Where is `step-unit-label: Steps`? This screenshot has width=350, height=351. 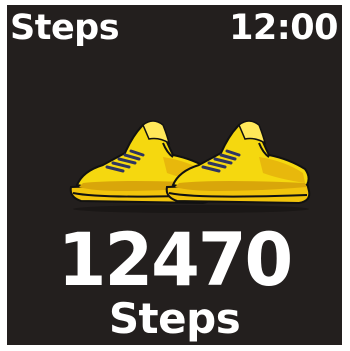 step-unit-label: Steps is located at coordinates (174, 318).